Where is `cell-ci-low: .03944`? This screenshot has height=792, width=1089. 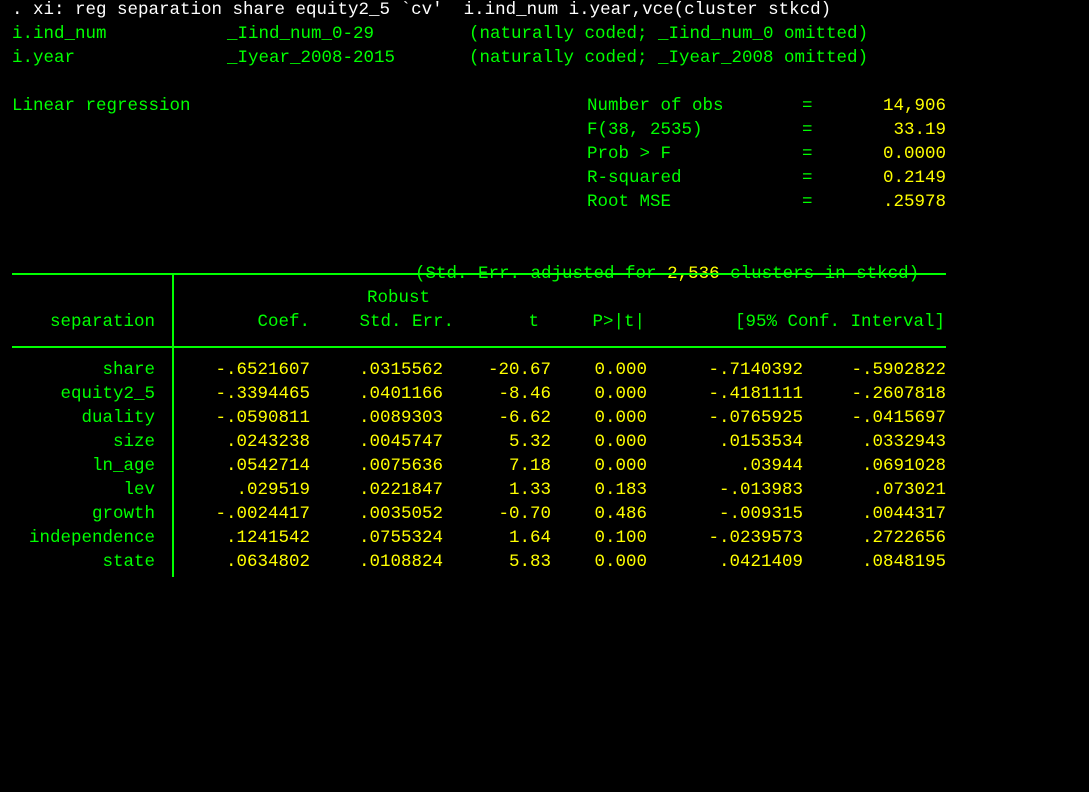 cell-ci-low: .03944 is located at coordinates (771, 466).